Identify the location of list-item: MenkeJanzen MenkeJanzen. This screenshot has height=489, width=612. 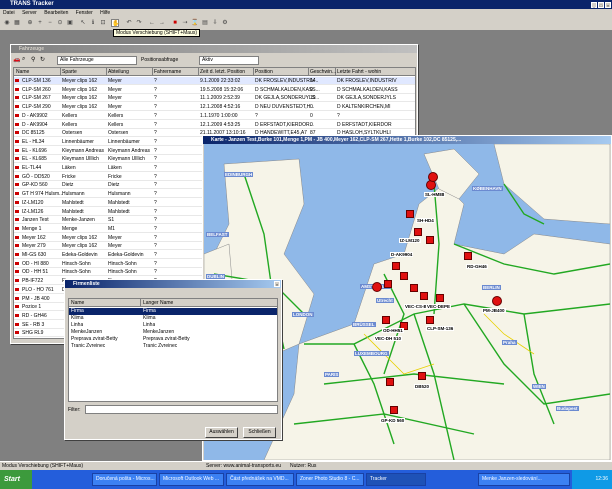
(173, 332).